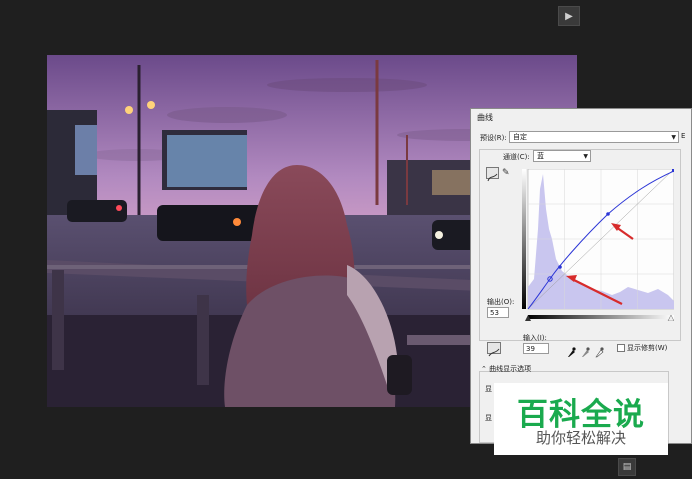 The width and height of the screenshot is (692, 479). Describe the element at coordinates (488, 389) in the screenshot. I see `option-label-a: 显` at that location.